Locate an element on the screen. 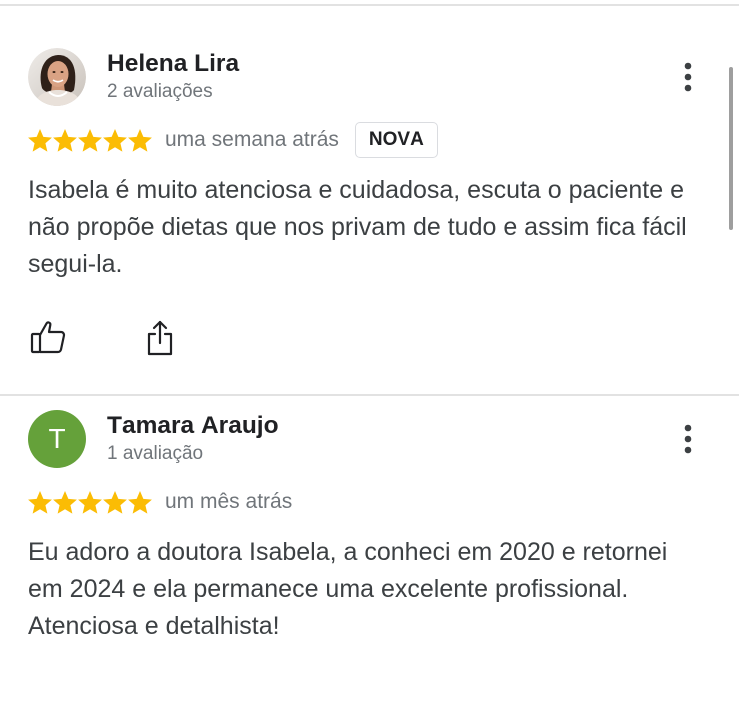  review-time: uma semana atrás is located at coordinates (252, 139).